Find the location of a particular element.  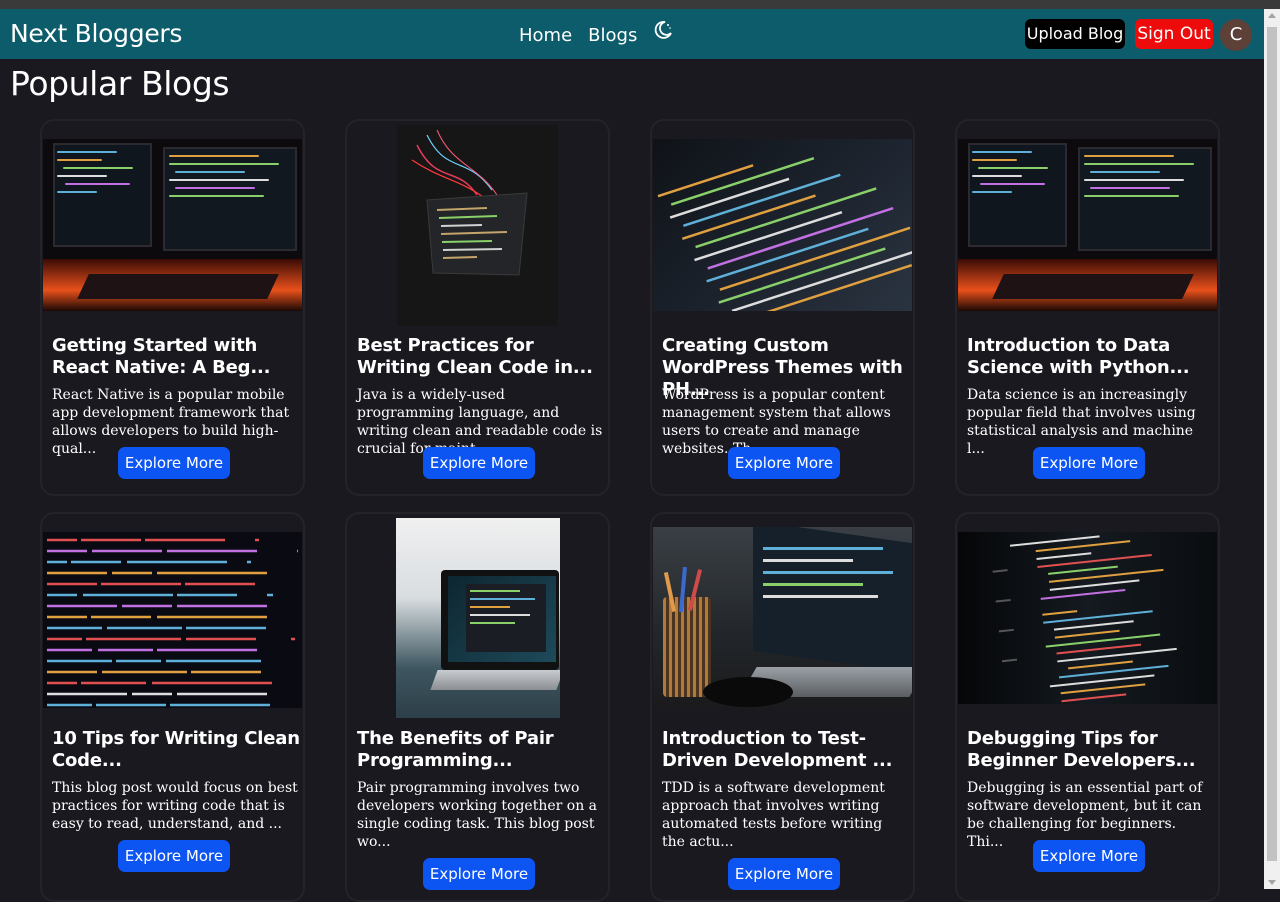

nav-link-home: Home is located at coordinates (545, 35).